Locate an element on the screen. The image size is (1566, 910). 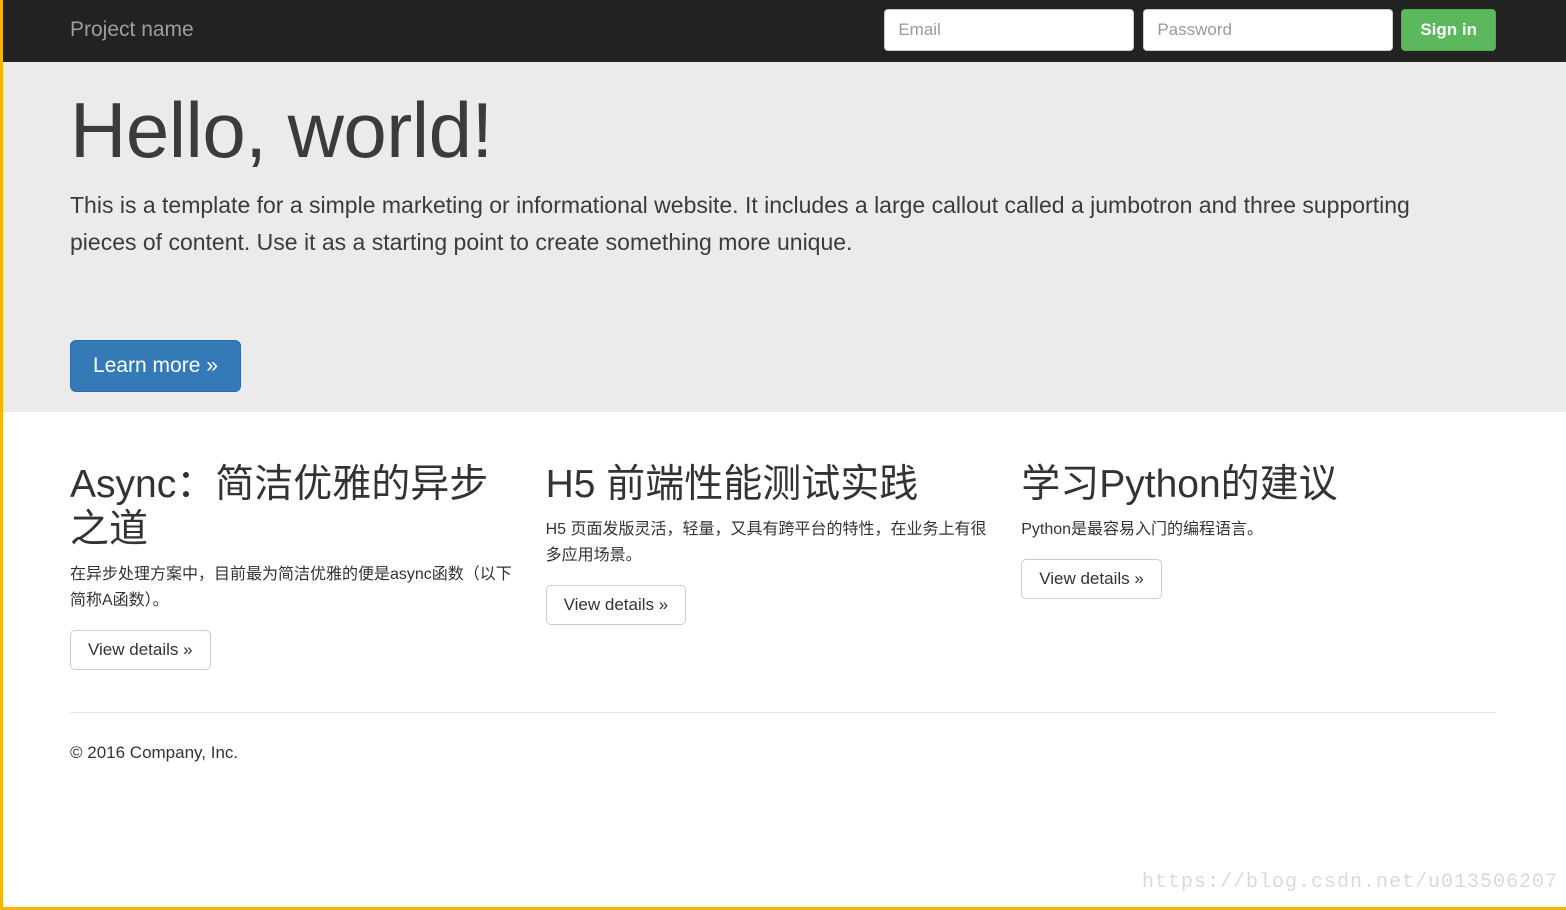
email-field is located at coordinates (1009, 30).